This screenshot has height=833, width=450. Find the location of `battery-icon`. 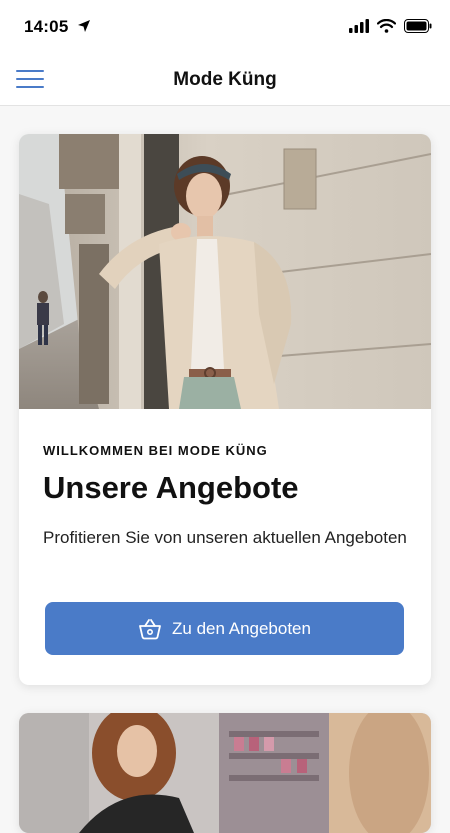

battery-icon is located at coordinates (418, 26).